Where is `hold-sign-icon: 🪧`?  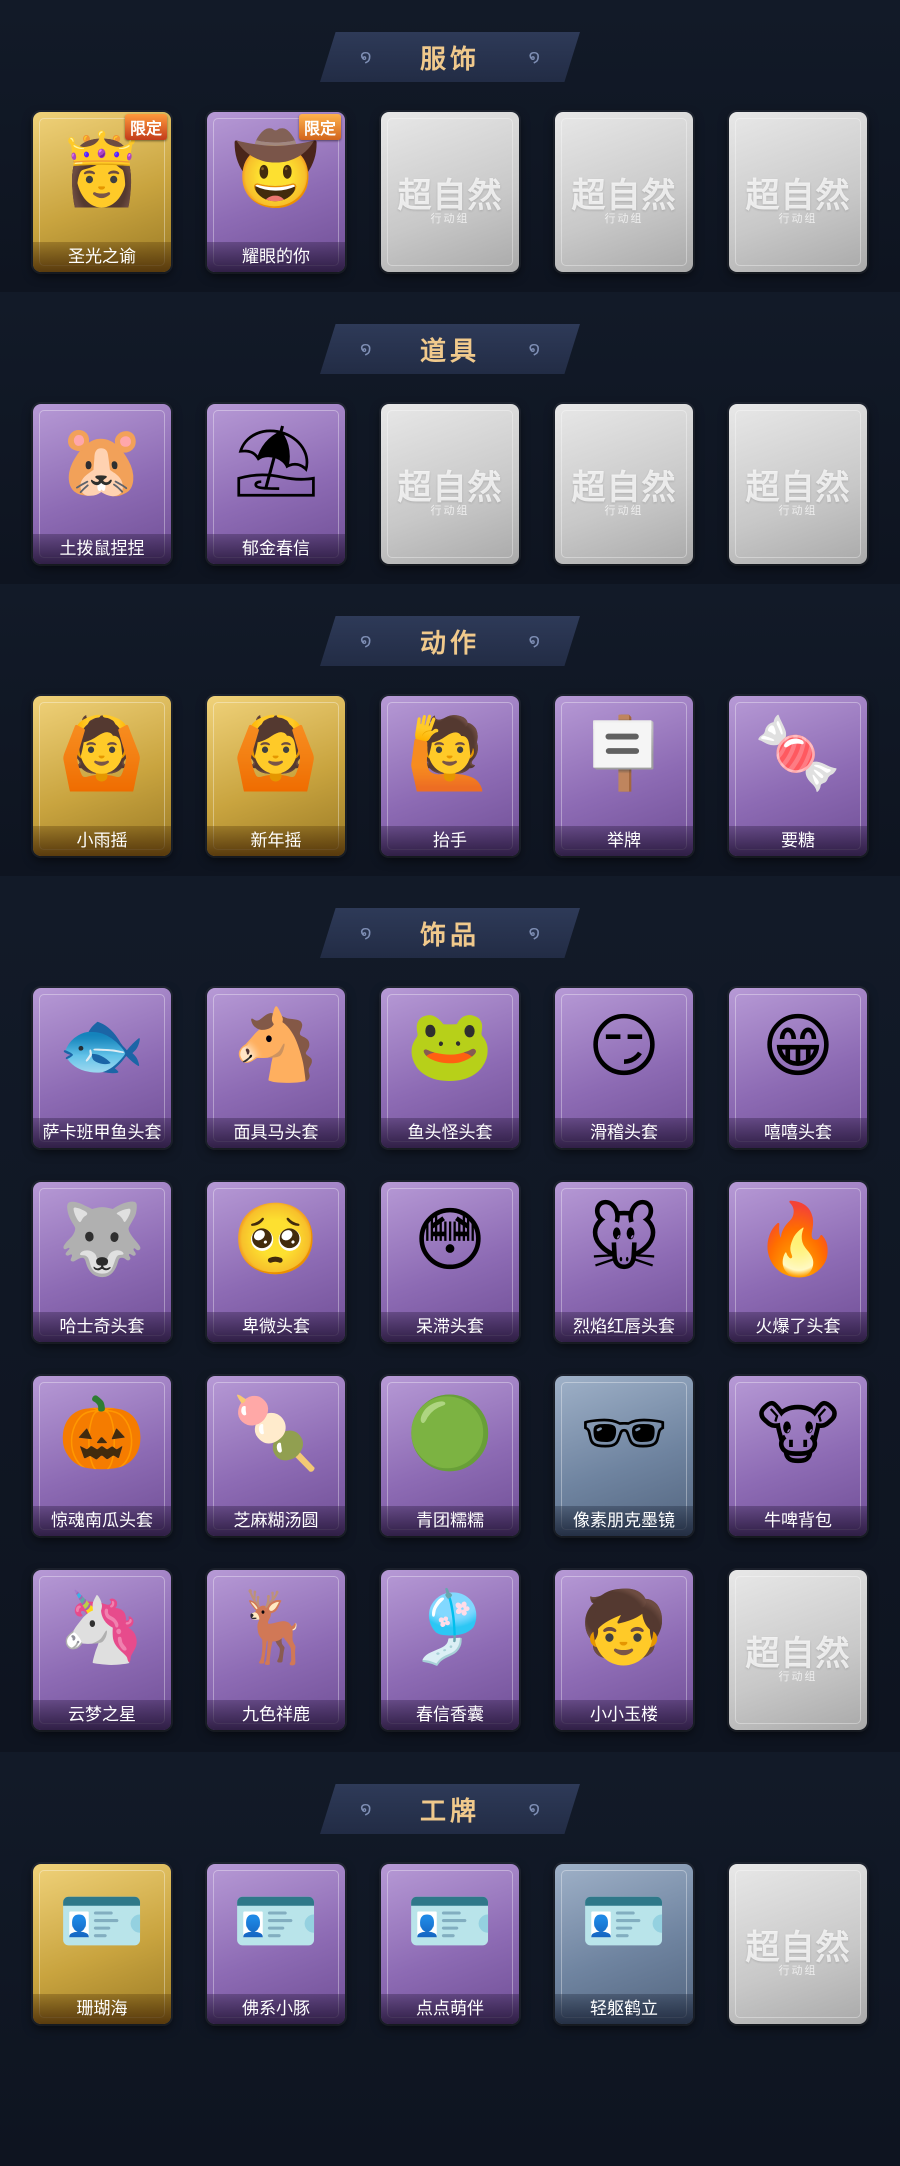 hold-sign-icon: 🪧 is located at coordinates (624, 753).